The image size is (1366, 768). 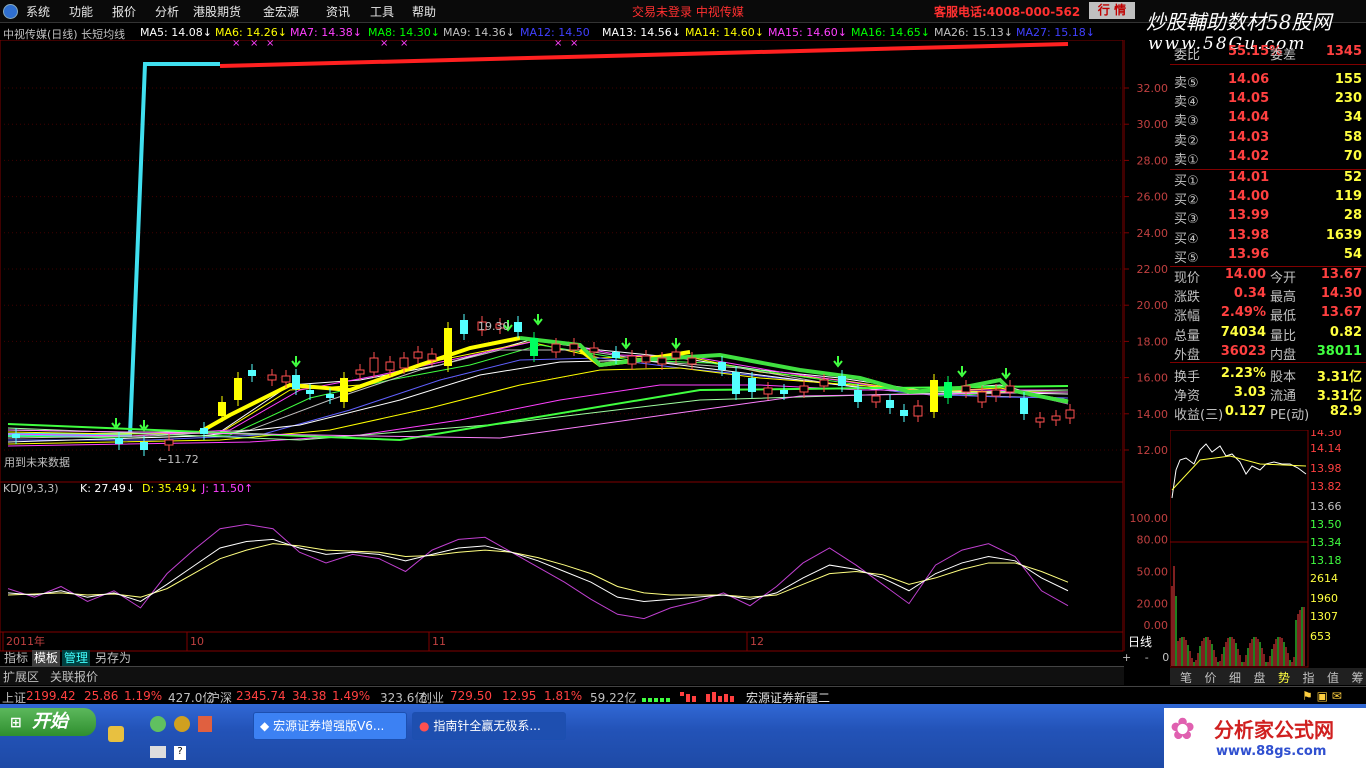 What do you see at coordinates (1309, 677) in the screenshot?
I see `mini-tab-5: 指` at bounding box center [1309, 677].